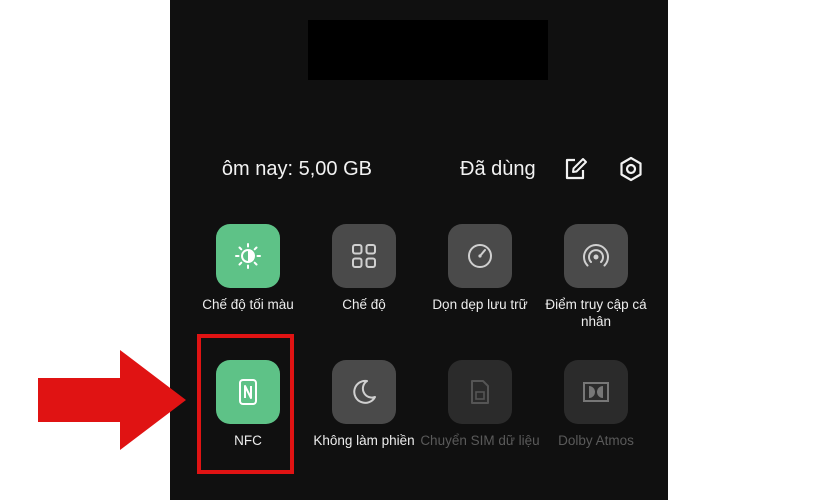  What do you see at coordinates (364, 440) in the screenshot?
I see `tile-label: Không làm phiền` at bounding box center [364, 440].